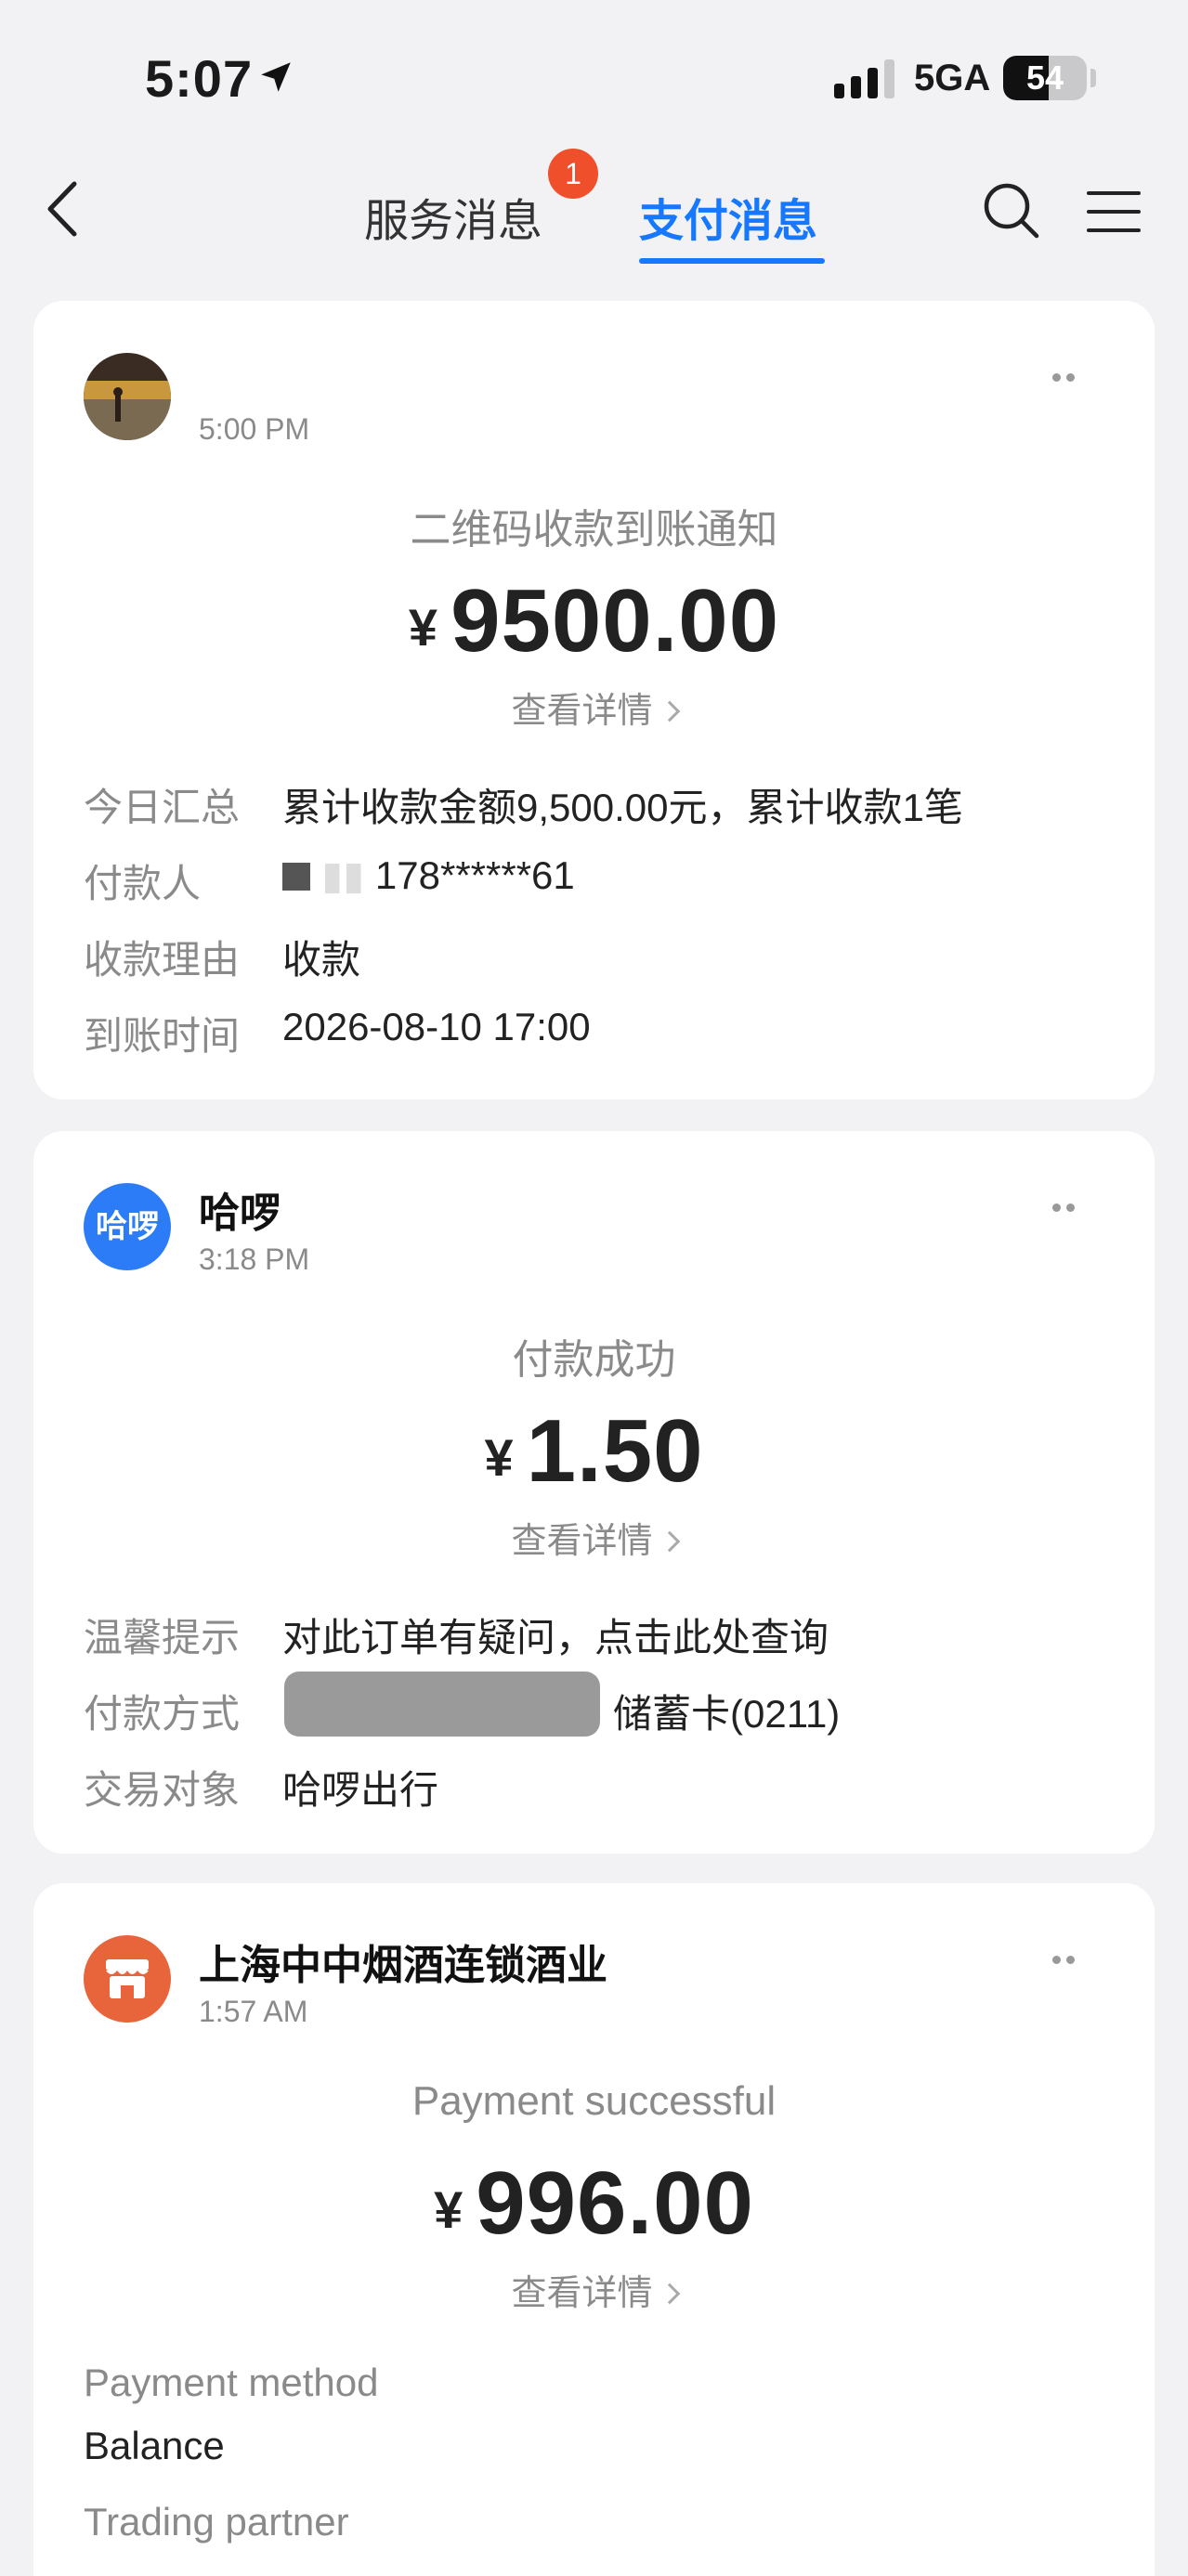  What do you see at coordinates (555, 1635) in the screenshot?
I see `help-query-link: 对此订单有疑问，点击此处查询` at bounding box center [555, 1635].